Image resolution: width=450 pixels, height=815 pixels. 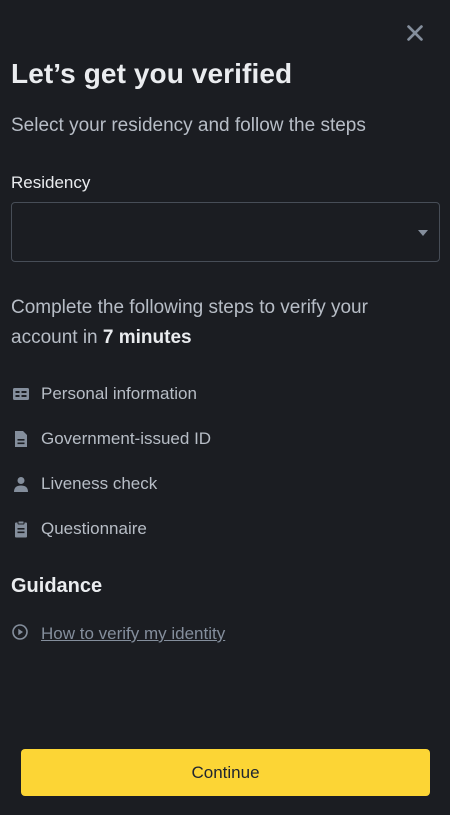 What do you see at coordinates (51, 182) in the screenshot?
I see `residency-label: Residency` at bounding box center [51, 182].